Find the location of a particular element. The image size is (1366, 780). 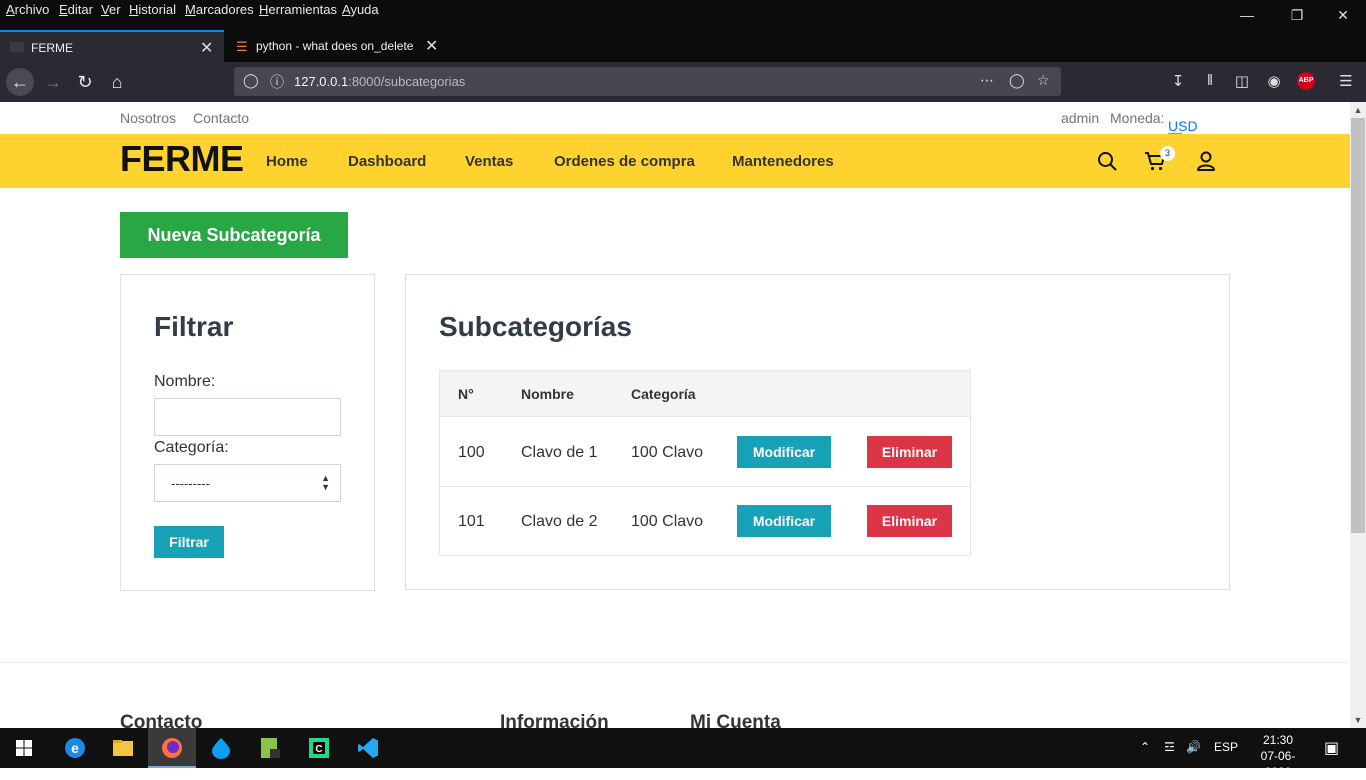

download-icon: ↧ is located at coordinates (1178, 81).